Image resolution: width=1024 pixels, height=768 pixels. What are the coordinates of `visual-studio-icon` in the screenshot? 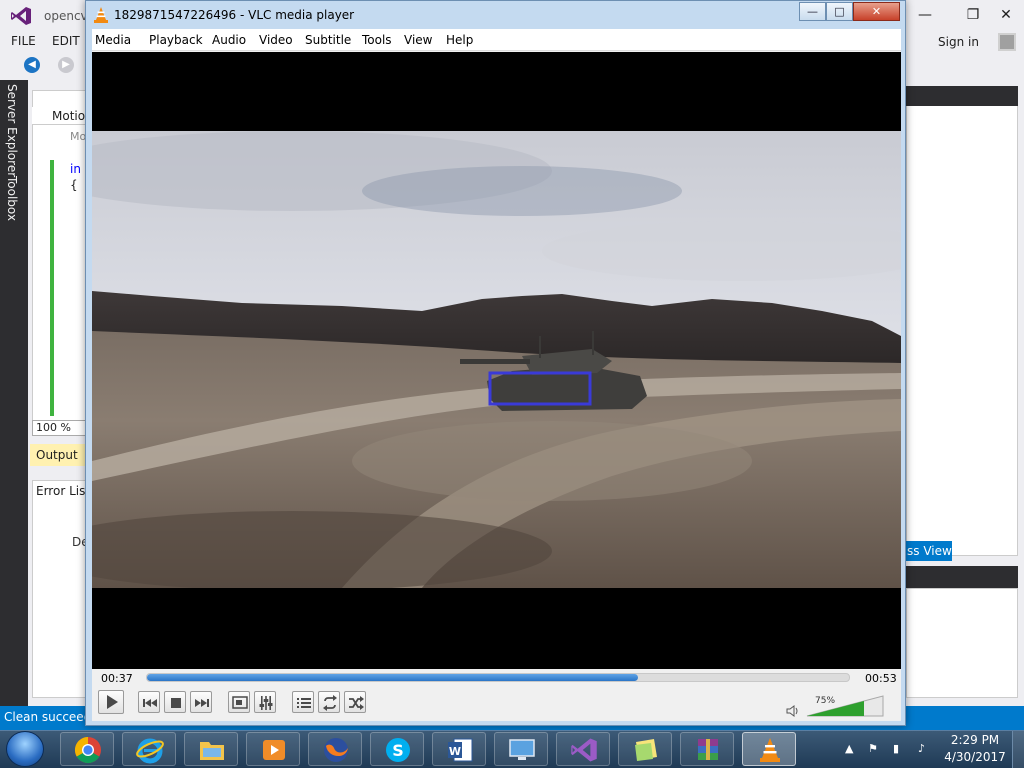 It's located at (584, 750).